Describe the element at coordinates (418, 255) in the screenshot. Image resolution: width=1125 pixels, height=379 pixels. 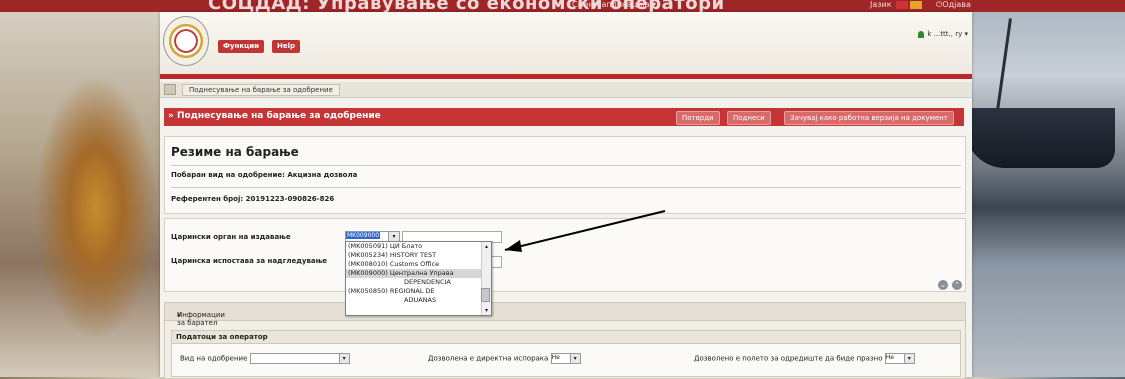
I see `dropdown-option: (MK005234) HISTORY TEST` at that location.